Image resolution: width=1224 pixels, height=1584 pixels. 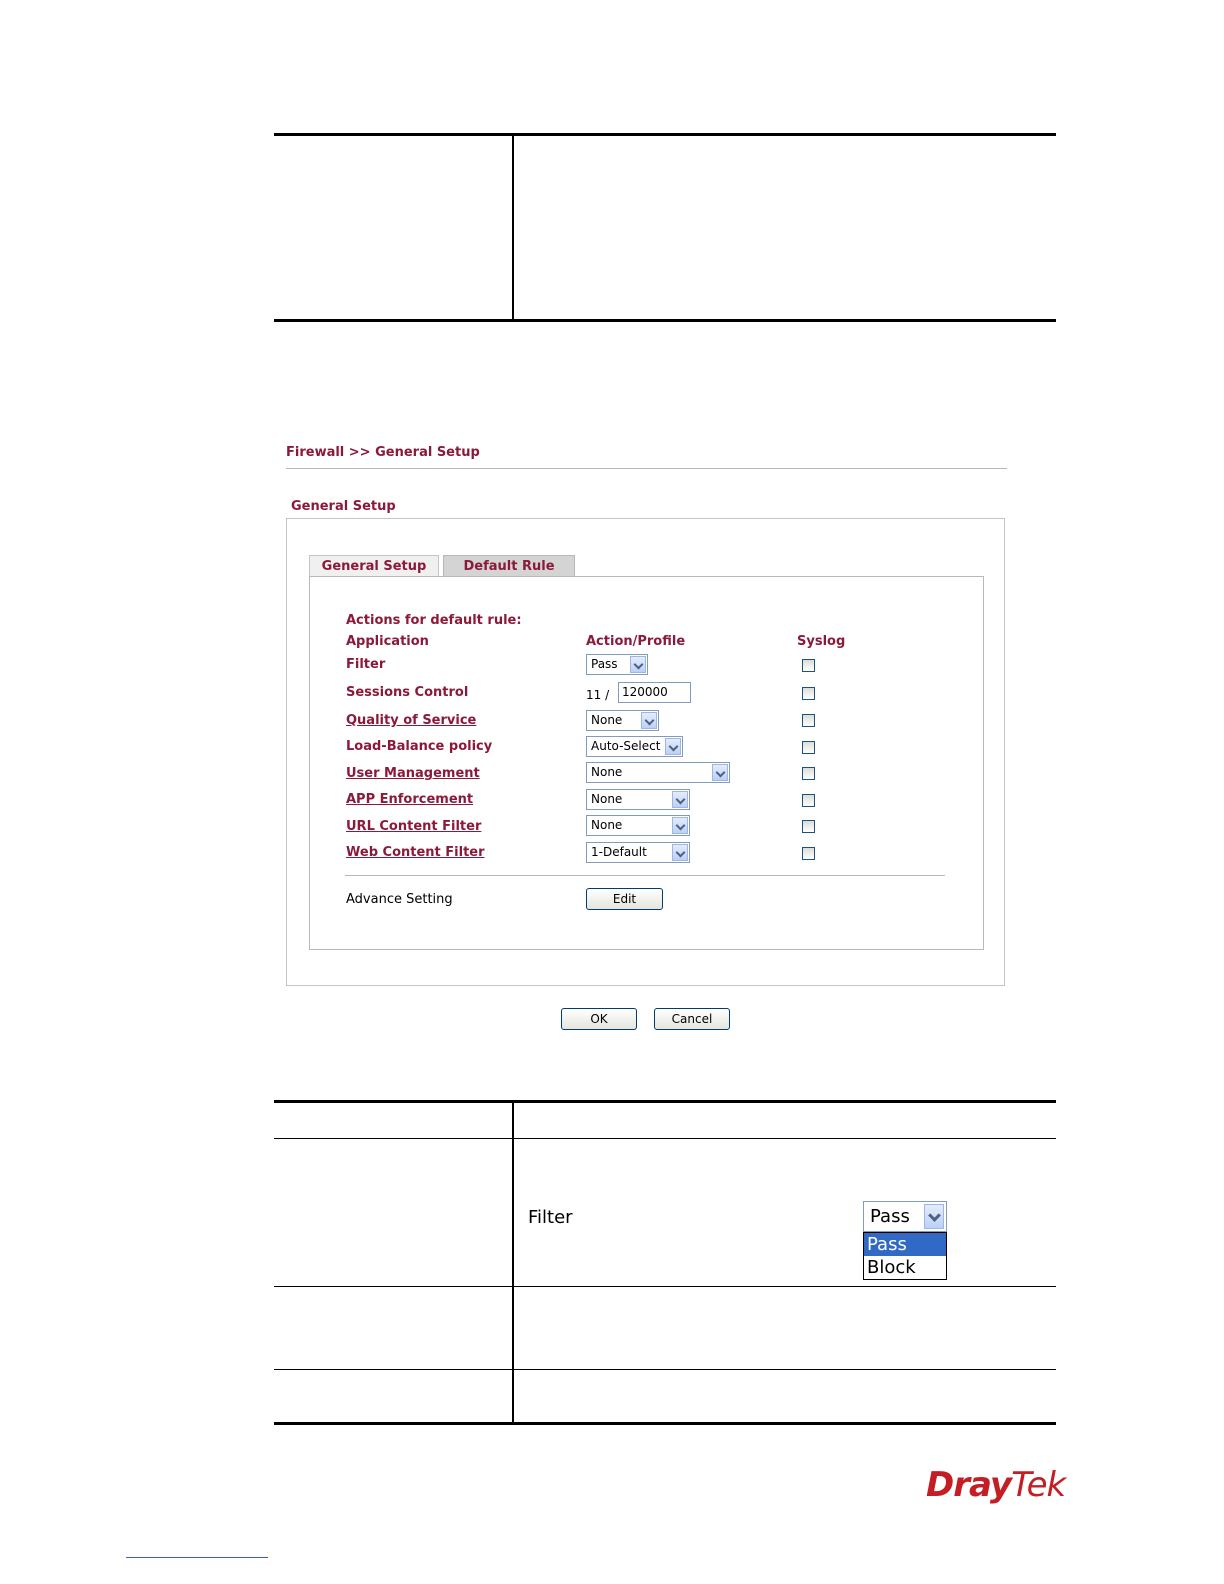 I want to click on qos-select-value: None, so click(x=607, y=720).